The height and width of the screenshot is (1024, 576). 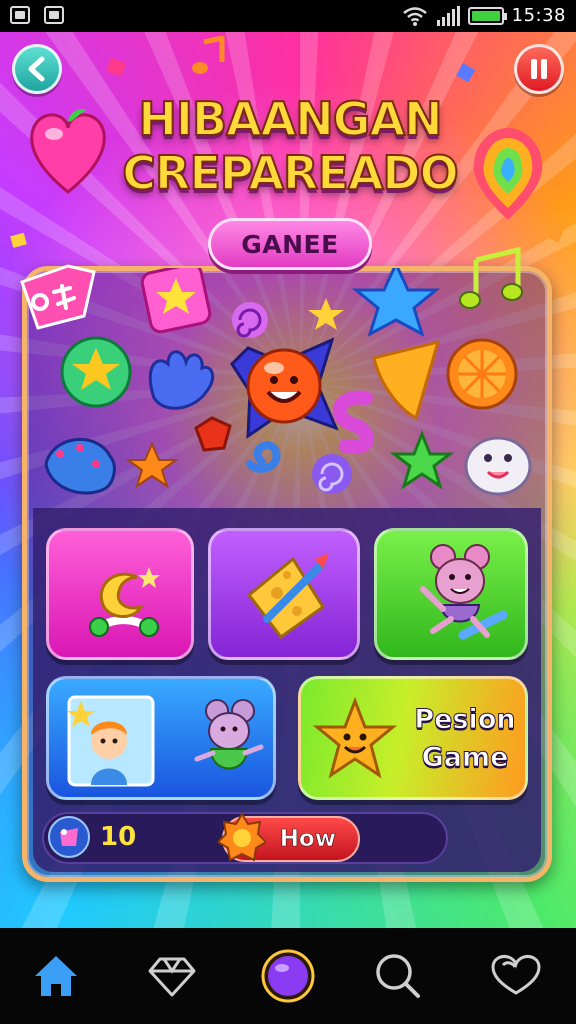 What do you see at coordinates (290, 173) in the screenshot?
I see `title-line-2: CREPAREADO` at bounding box center [290, 173].